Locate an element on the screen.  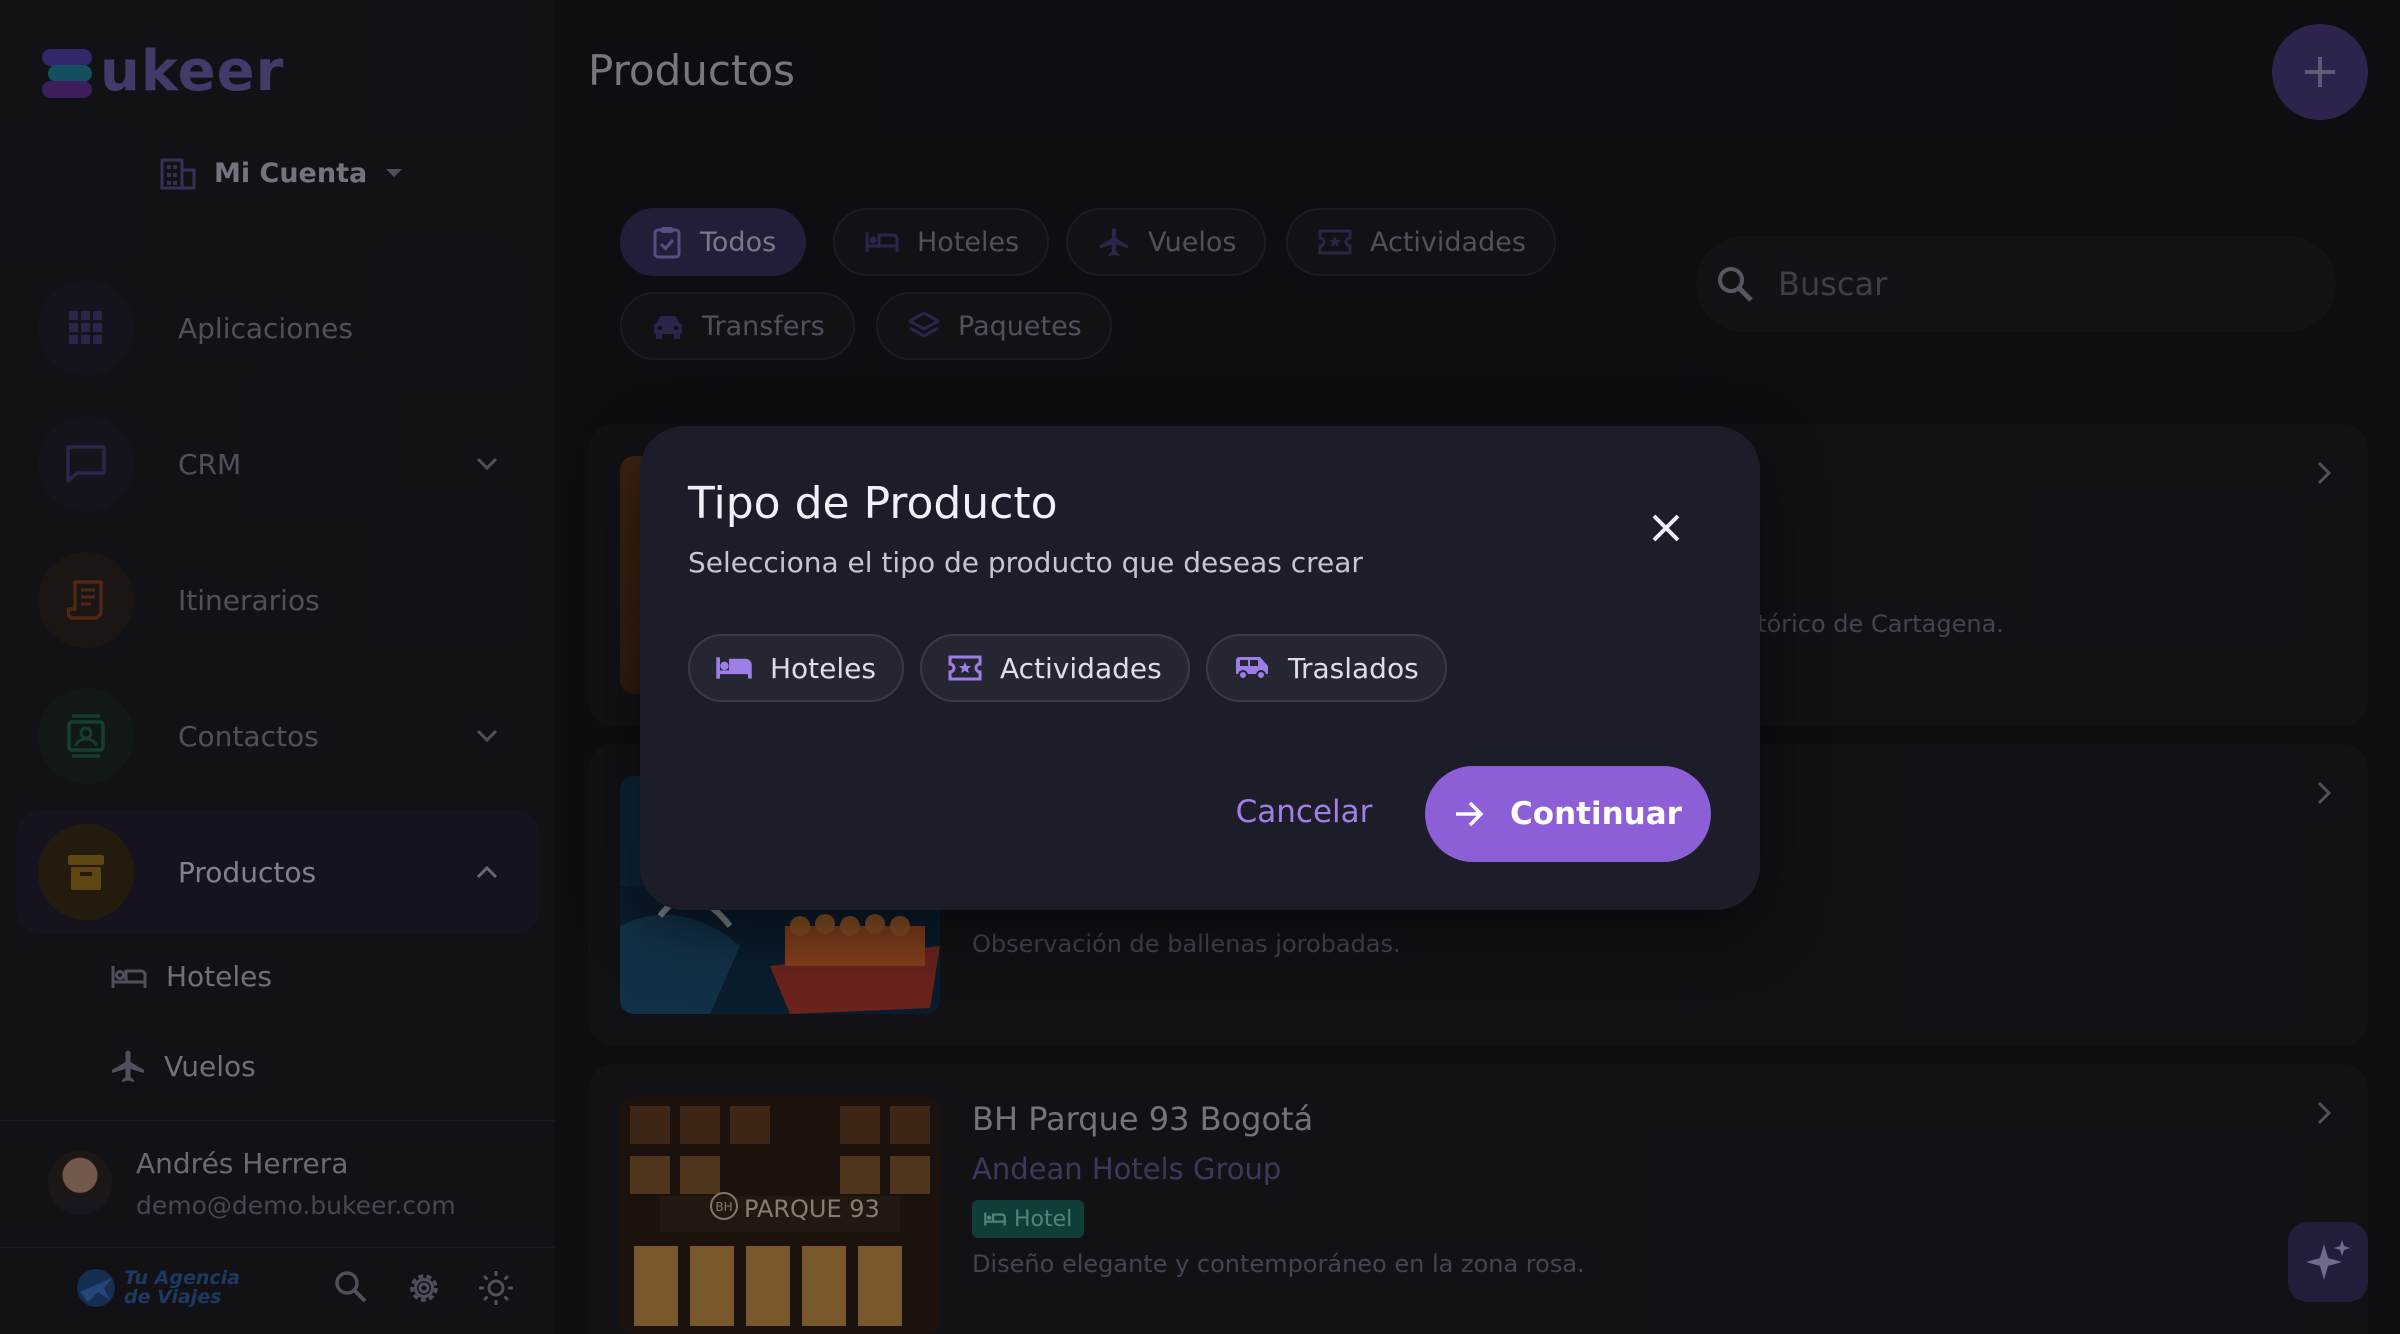
option-traslados: Traslados is located at coordinates (1326, 668).